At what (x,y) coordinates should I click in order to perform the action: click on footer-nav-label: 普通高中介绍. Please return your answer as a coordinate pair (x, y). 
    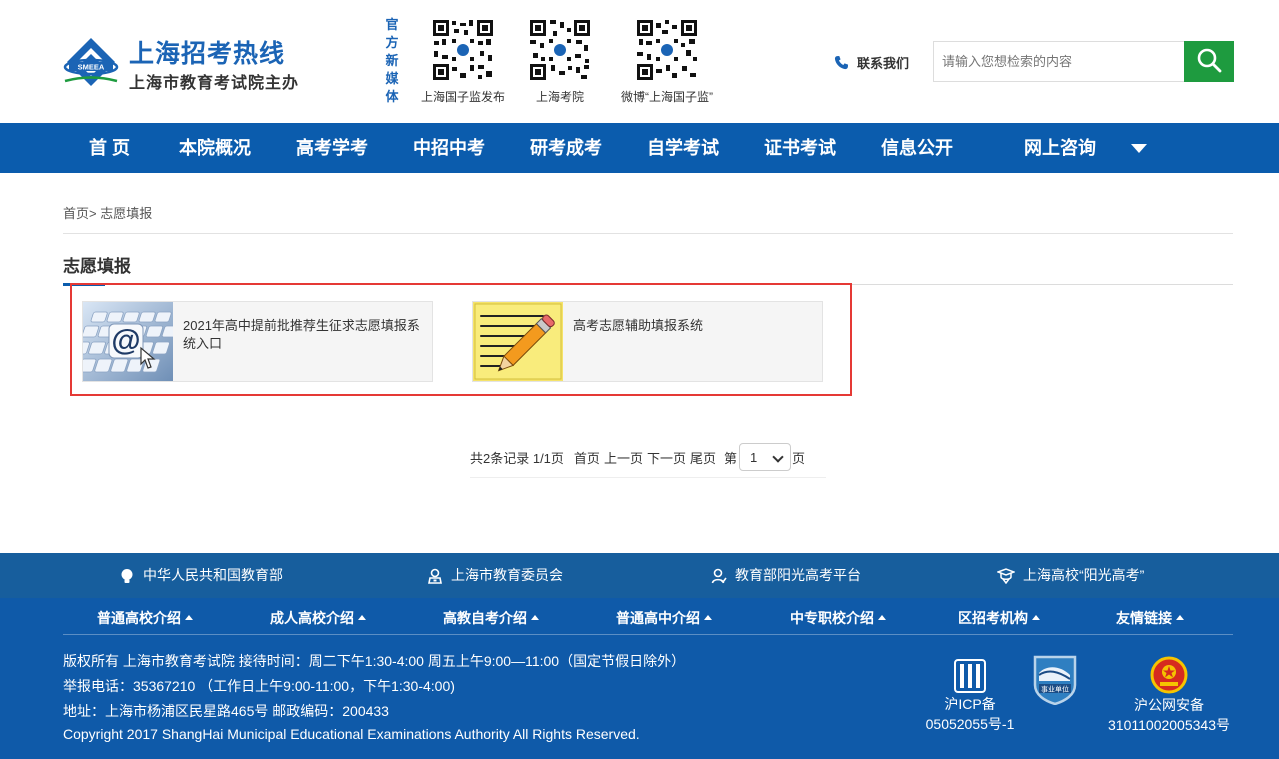
    Looking at the image, I should click on (658, 618).